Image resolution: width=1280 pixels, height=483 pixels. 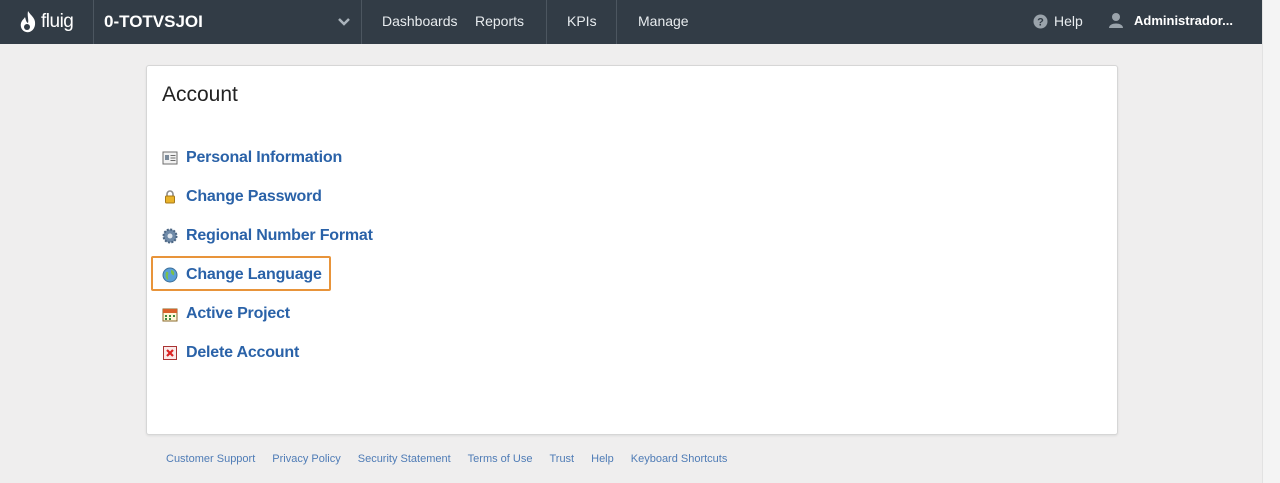 I want to click on link-label: Personal Information, so click(x=264, y=157).